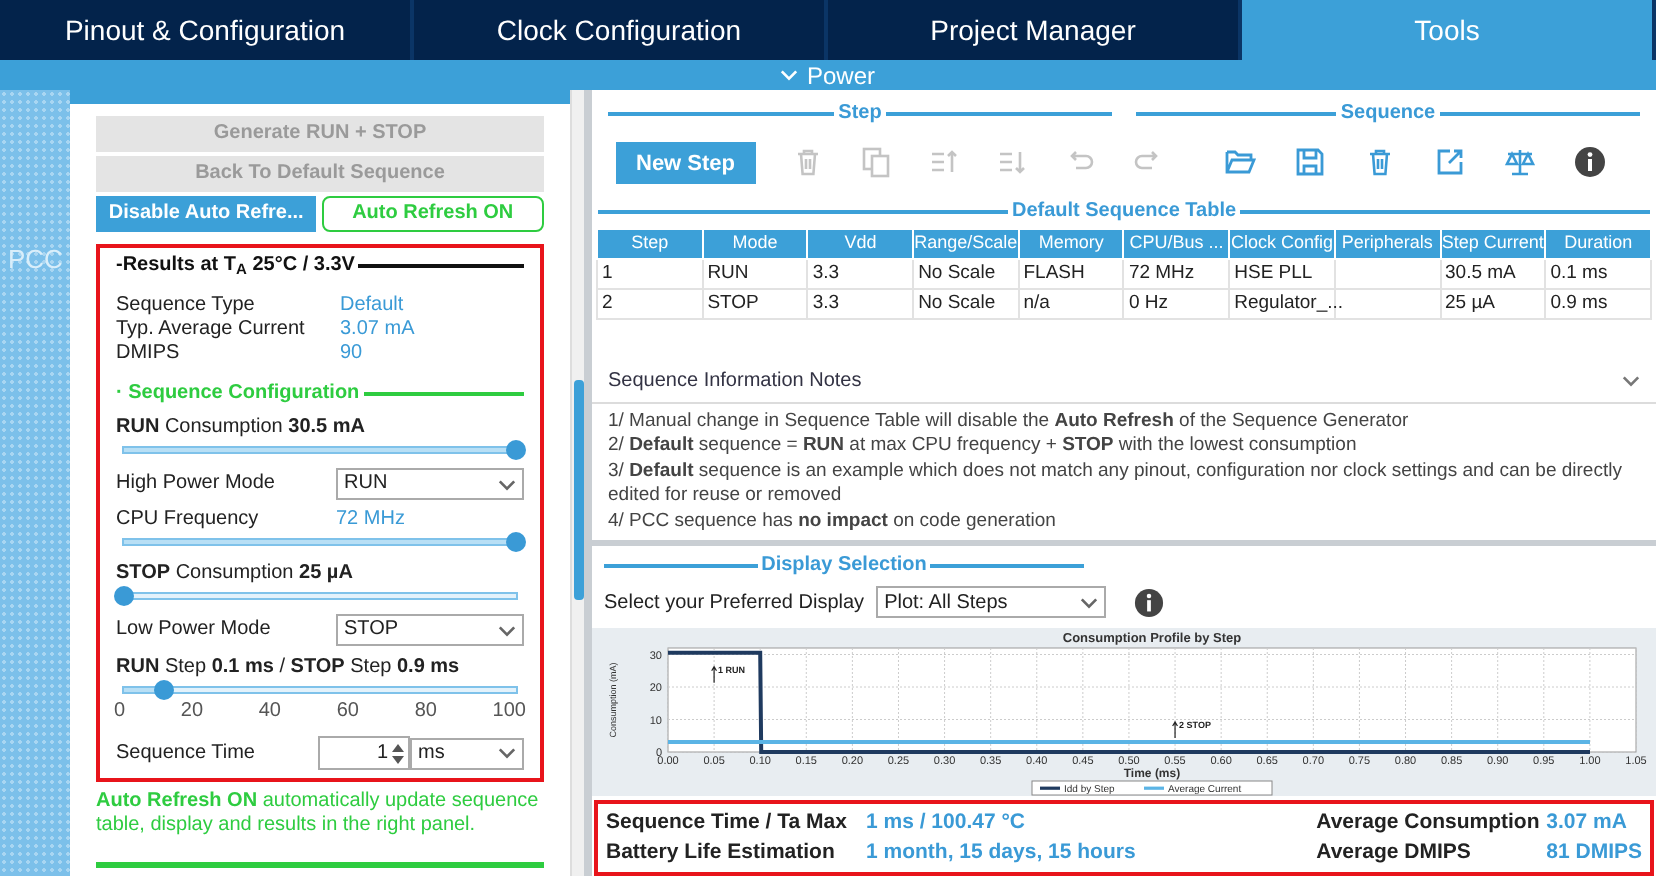 The height and width of the screenshot is (876, 1656). I want to click on action-button: Auto Refresh ON, so click(432, 214).